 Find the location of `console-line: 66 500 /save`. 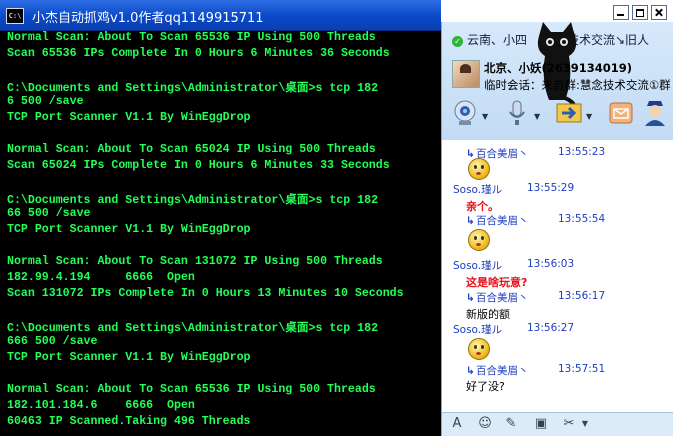

console-line: 66 500 /save is located at coordinates (49, 213).